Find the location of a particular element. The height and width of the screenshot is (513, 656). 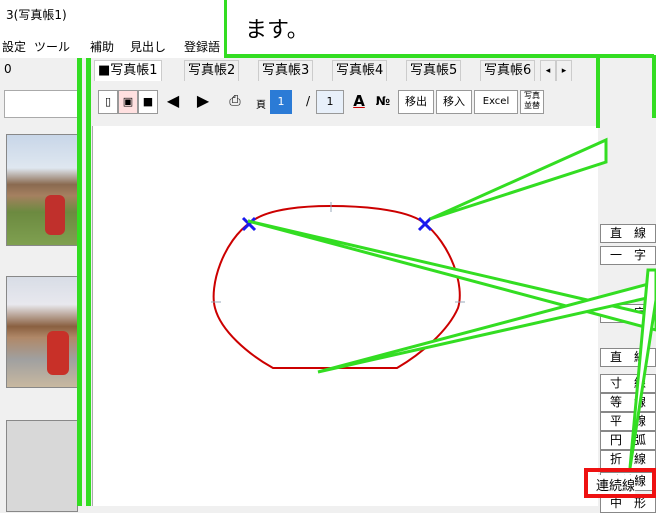

highlight-continuous-line: 連続線 is located at coordinates (620, 483).